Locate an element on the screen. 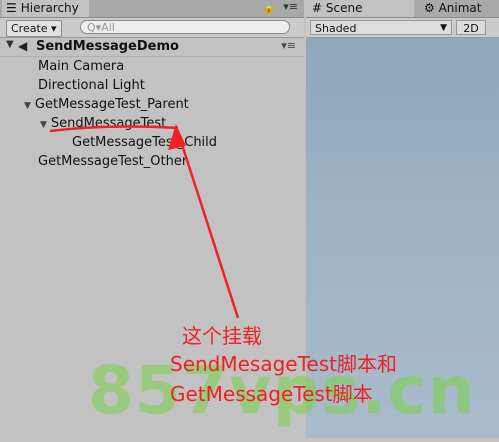 Image resolution: width=499 pixels, height=442 pixels. tab-animator-label: Animat is located at coordinates (460, 8).